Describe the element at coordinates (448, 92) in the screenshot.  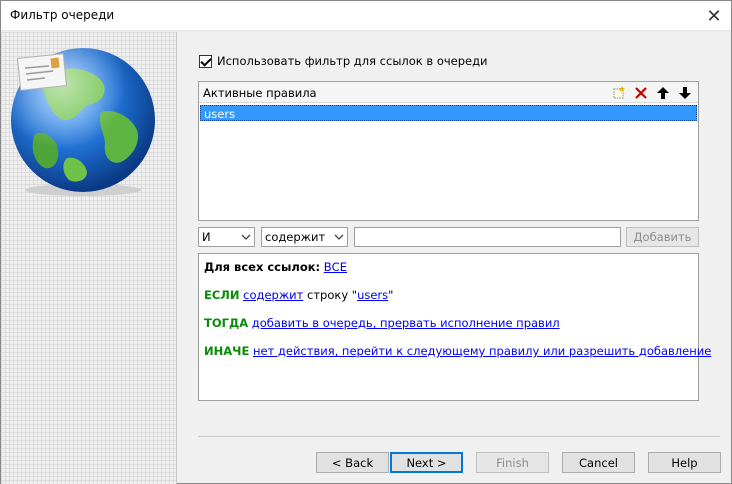
I see `rules-header: Активные правила` at that location.